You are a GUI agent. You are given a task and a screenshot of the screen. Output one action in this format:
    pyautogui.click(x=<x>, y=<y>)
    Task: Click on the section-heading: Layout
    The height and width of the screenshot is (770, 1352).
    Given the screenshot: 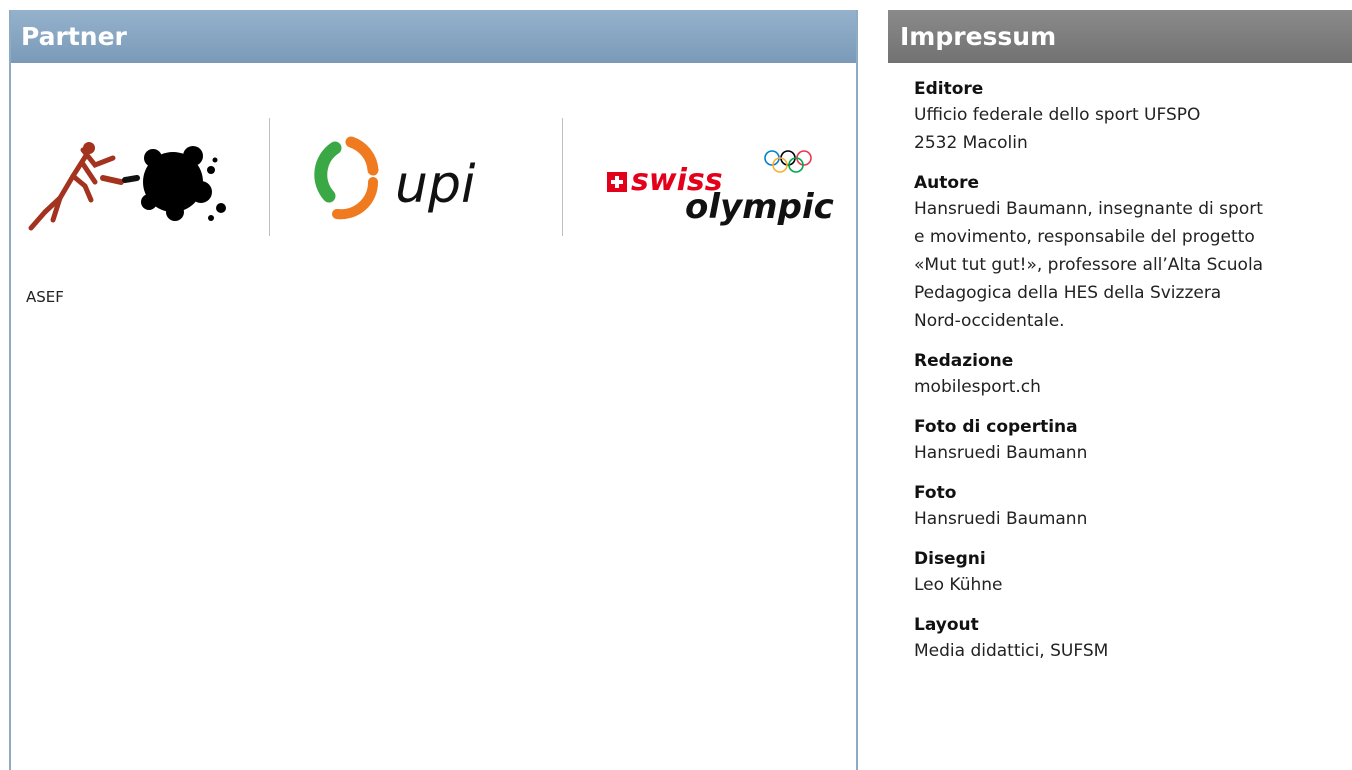 What is the action you would take?
    pyautogui.click(x=946, y=625)
    